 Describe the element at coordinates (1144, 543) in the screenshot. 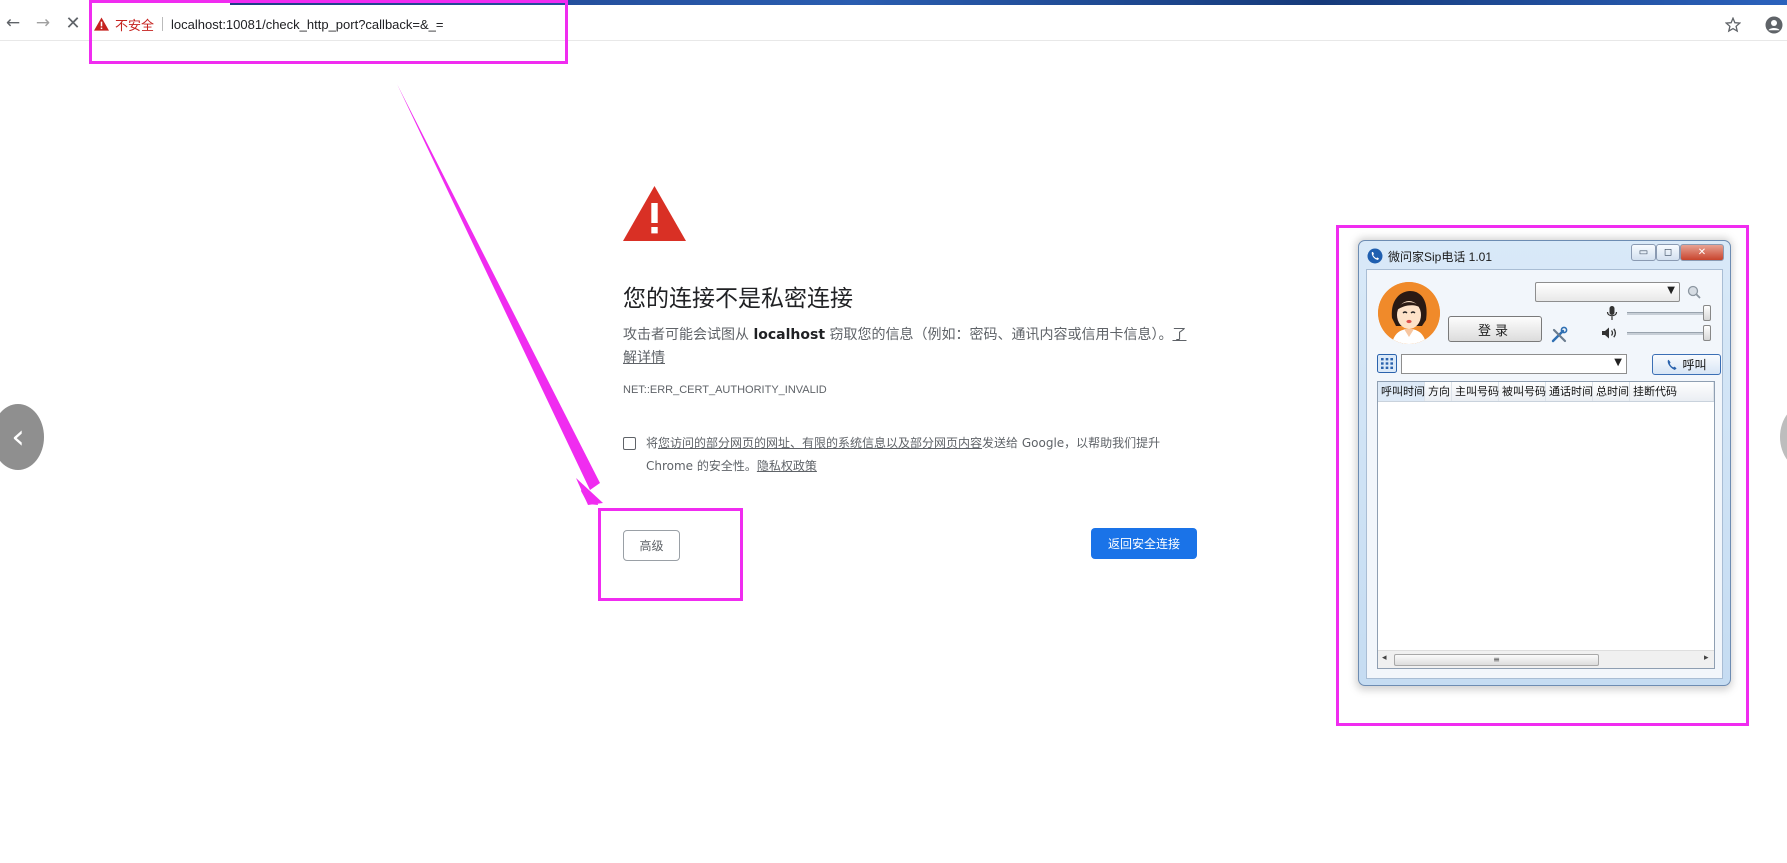

I see `back-to-safety-button: 返回安全连接` at that location.